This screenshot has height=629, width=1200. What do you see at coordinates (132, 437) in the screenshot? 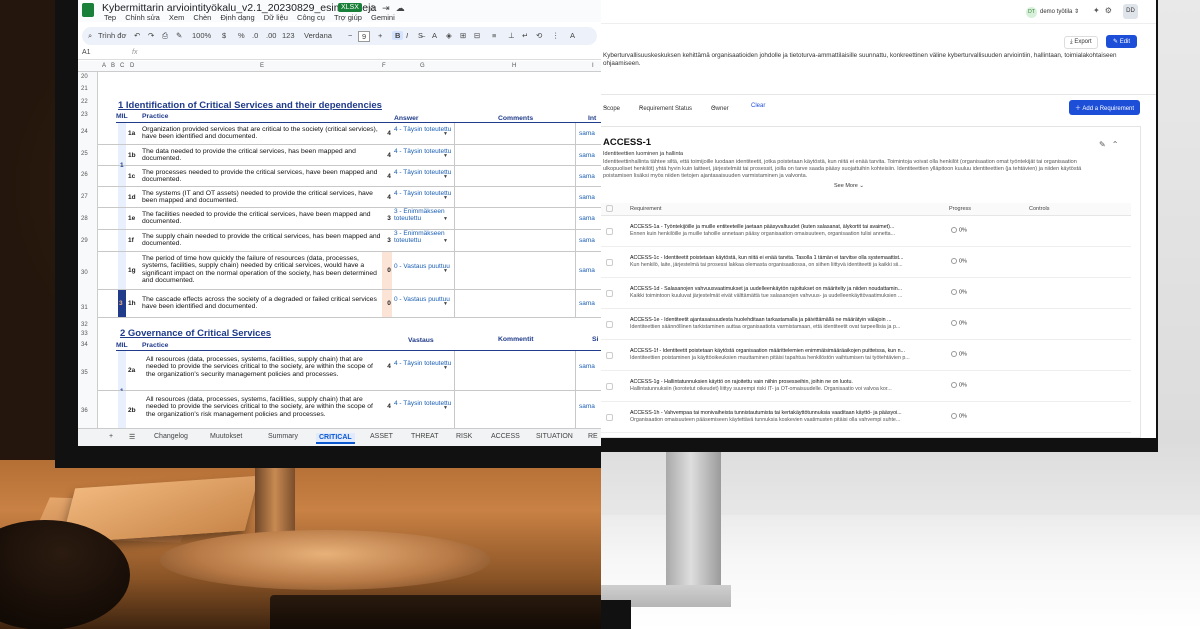
I see `all-sheets-button: ☰` at bounding box center [132, 437].